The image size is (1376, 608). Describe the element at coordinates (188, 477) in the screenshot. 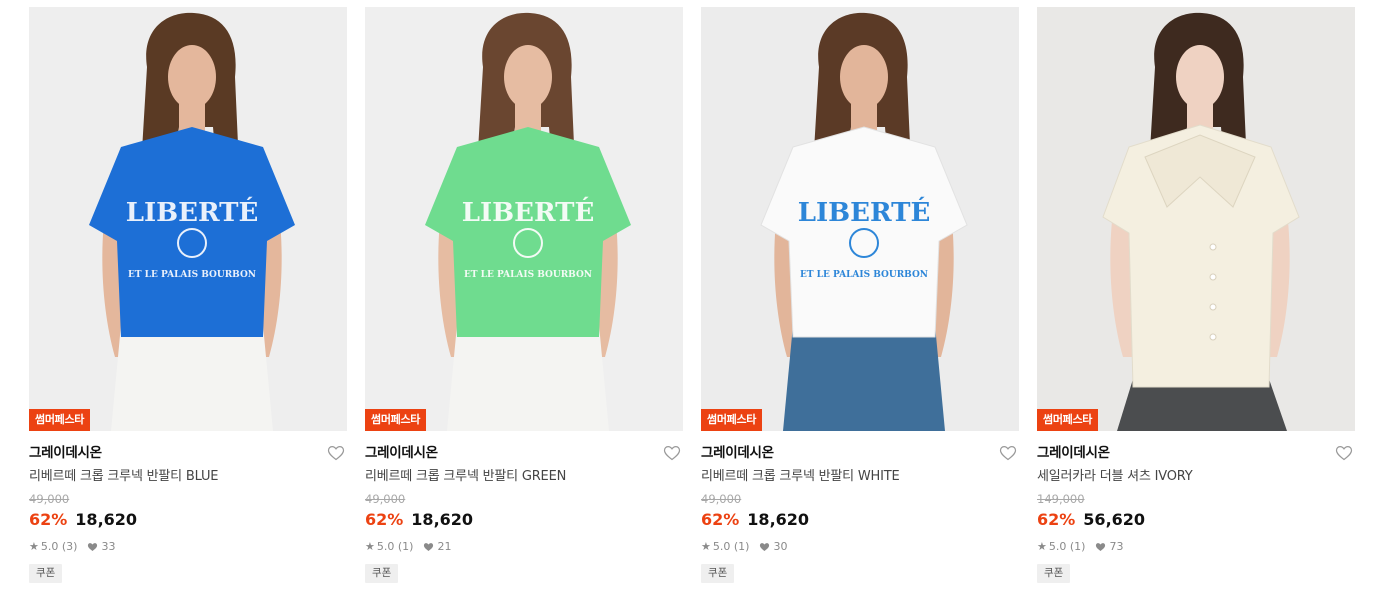

I see `product-name: 리베르떼 크롭 크루넥 반팔티 BLUE` at that location.